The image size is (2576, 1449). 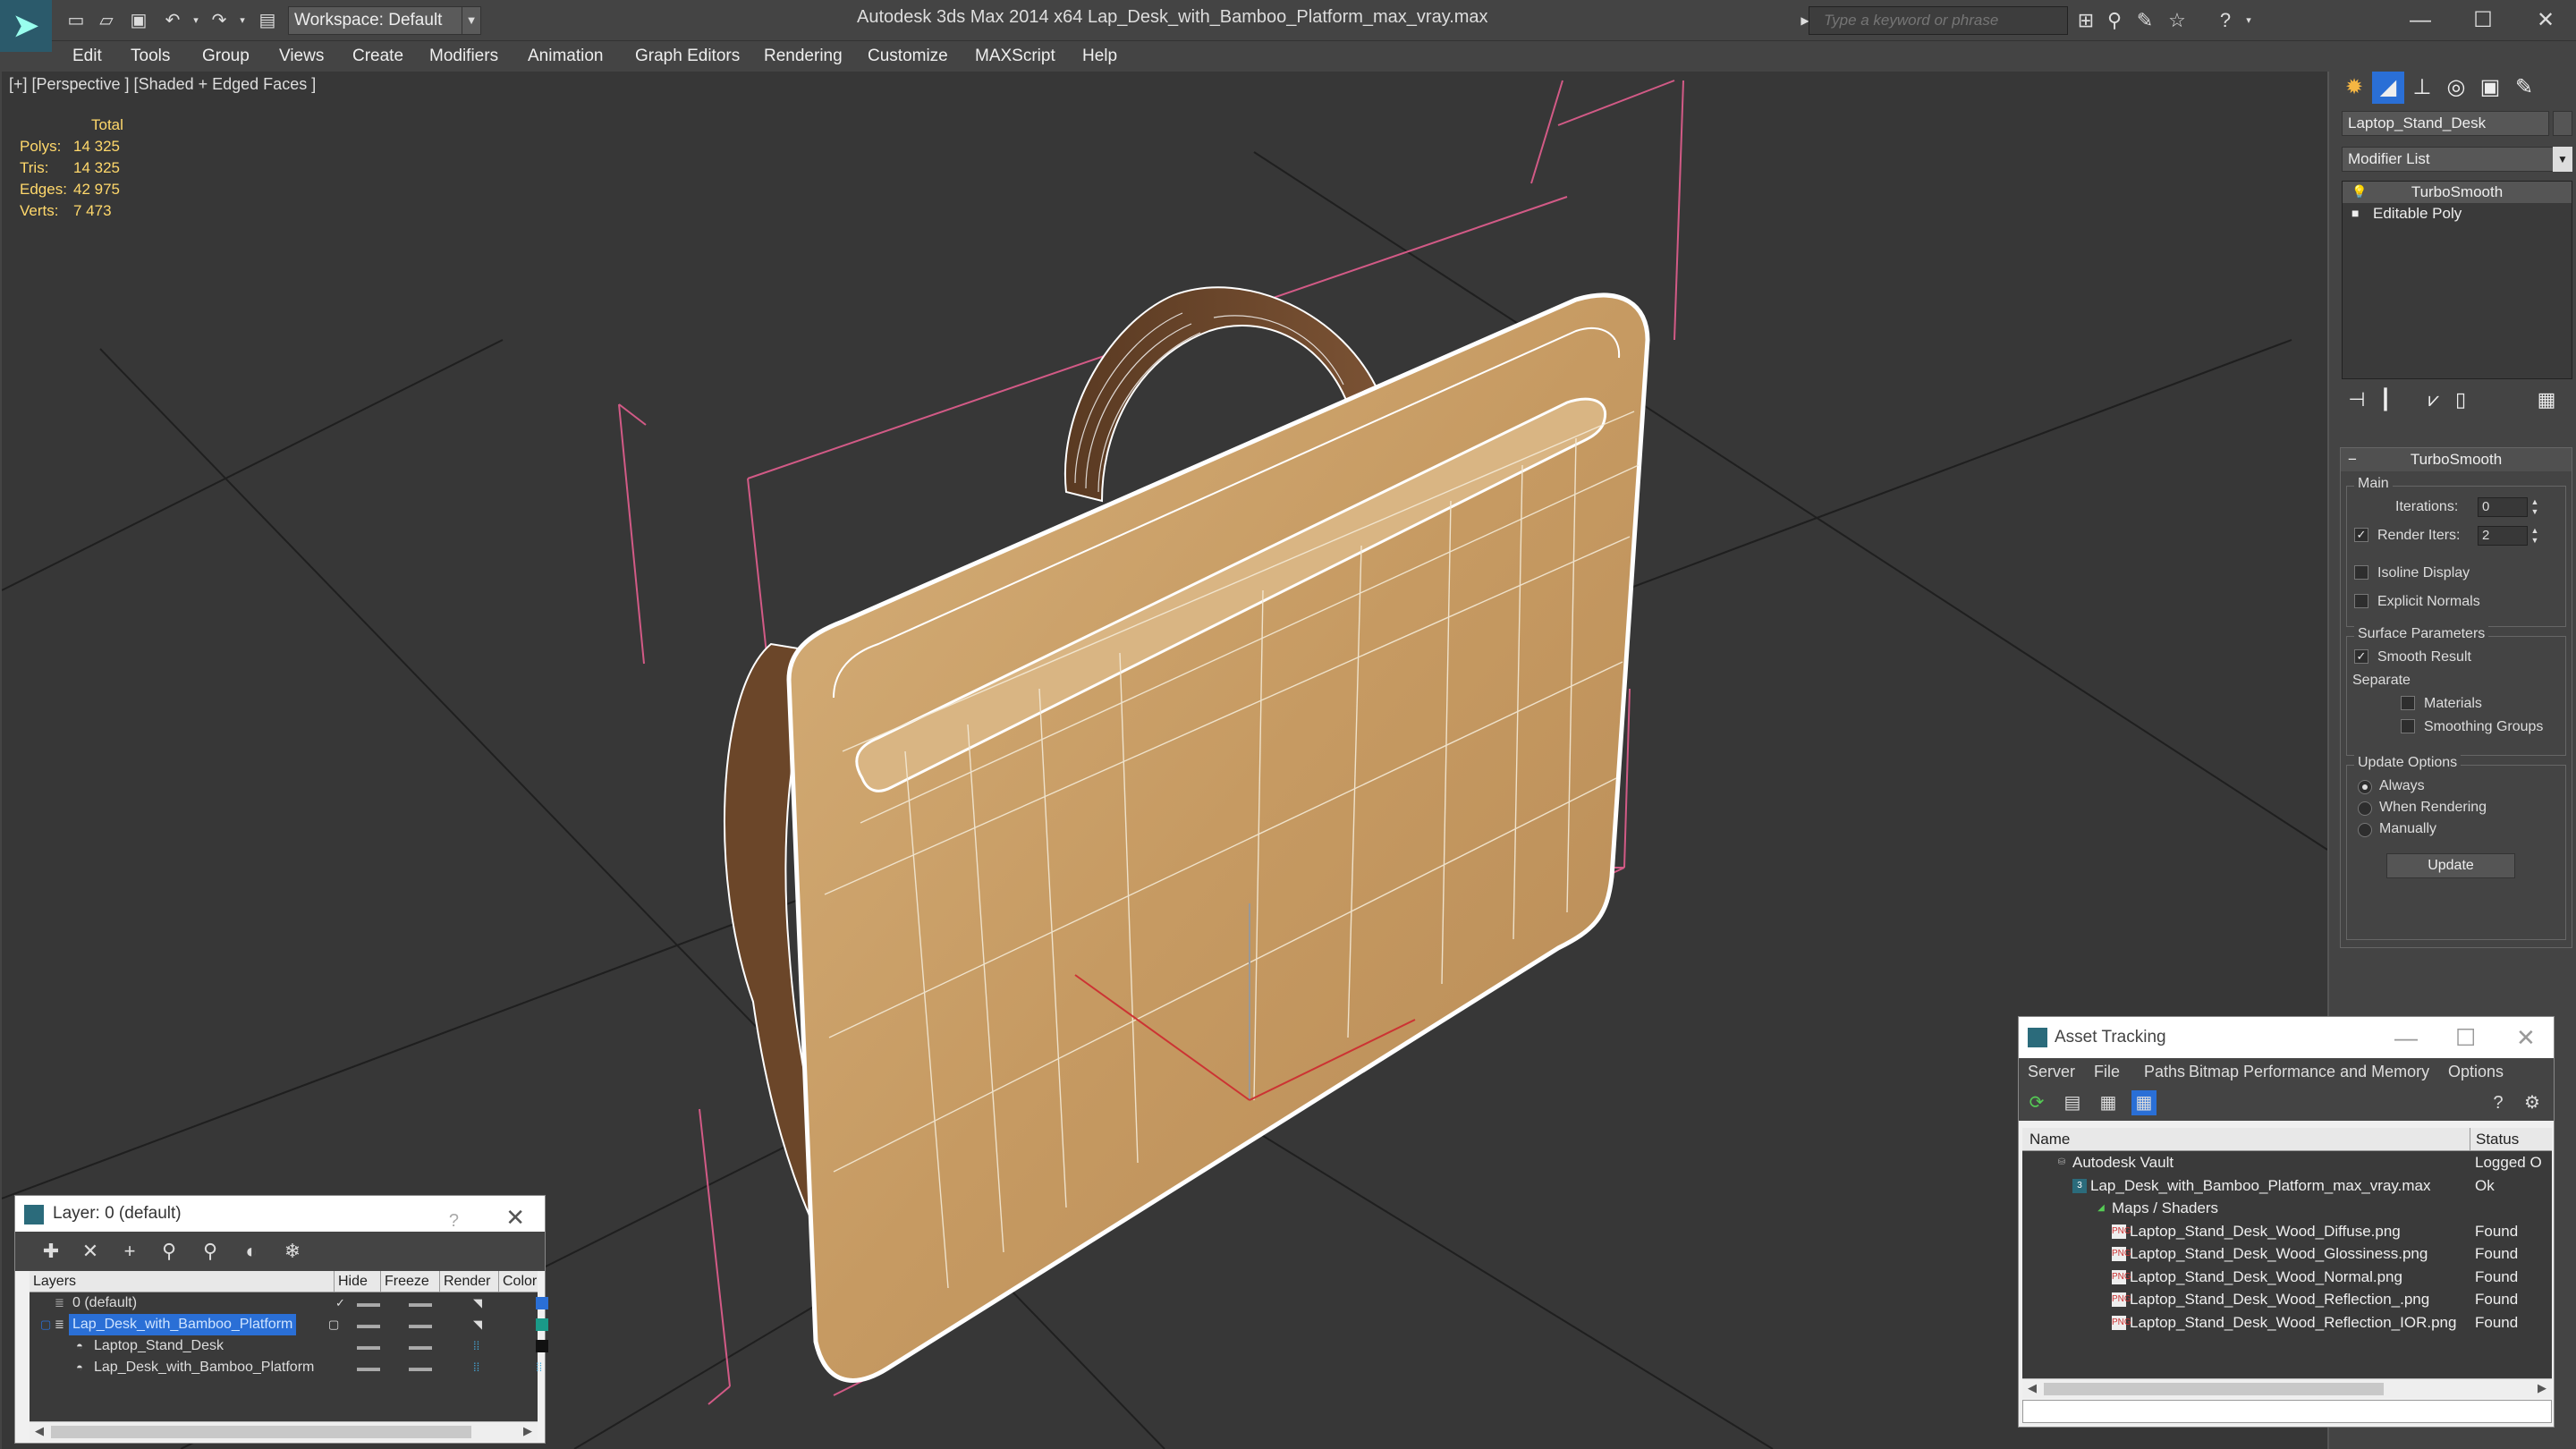 I want to click on help-dropdown-icon: ▾, so click(x=2248, y=20).